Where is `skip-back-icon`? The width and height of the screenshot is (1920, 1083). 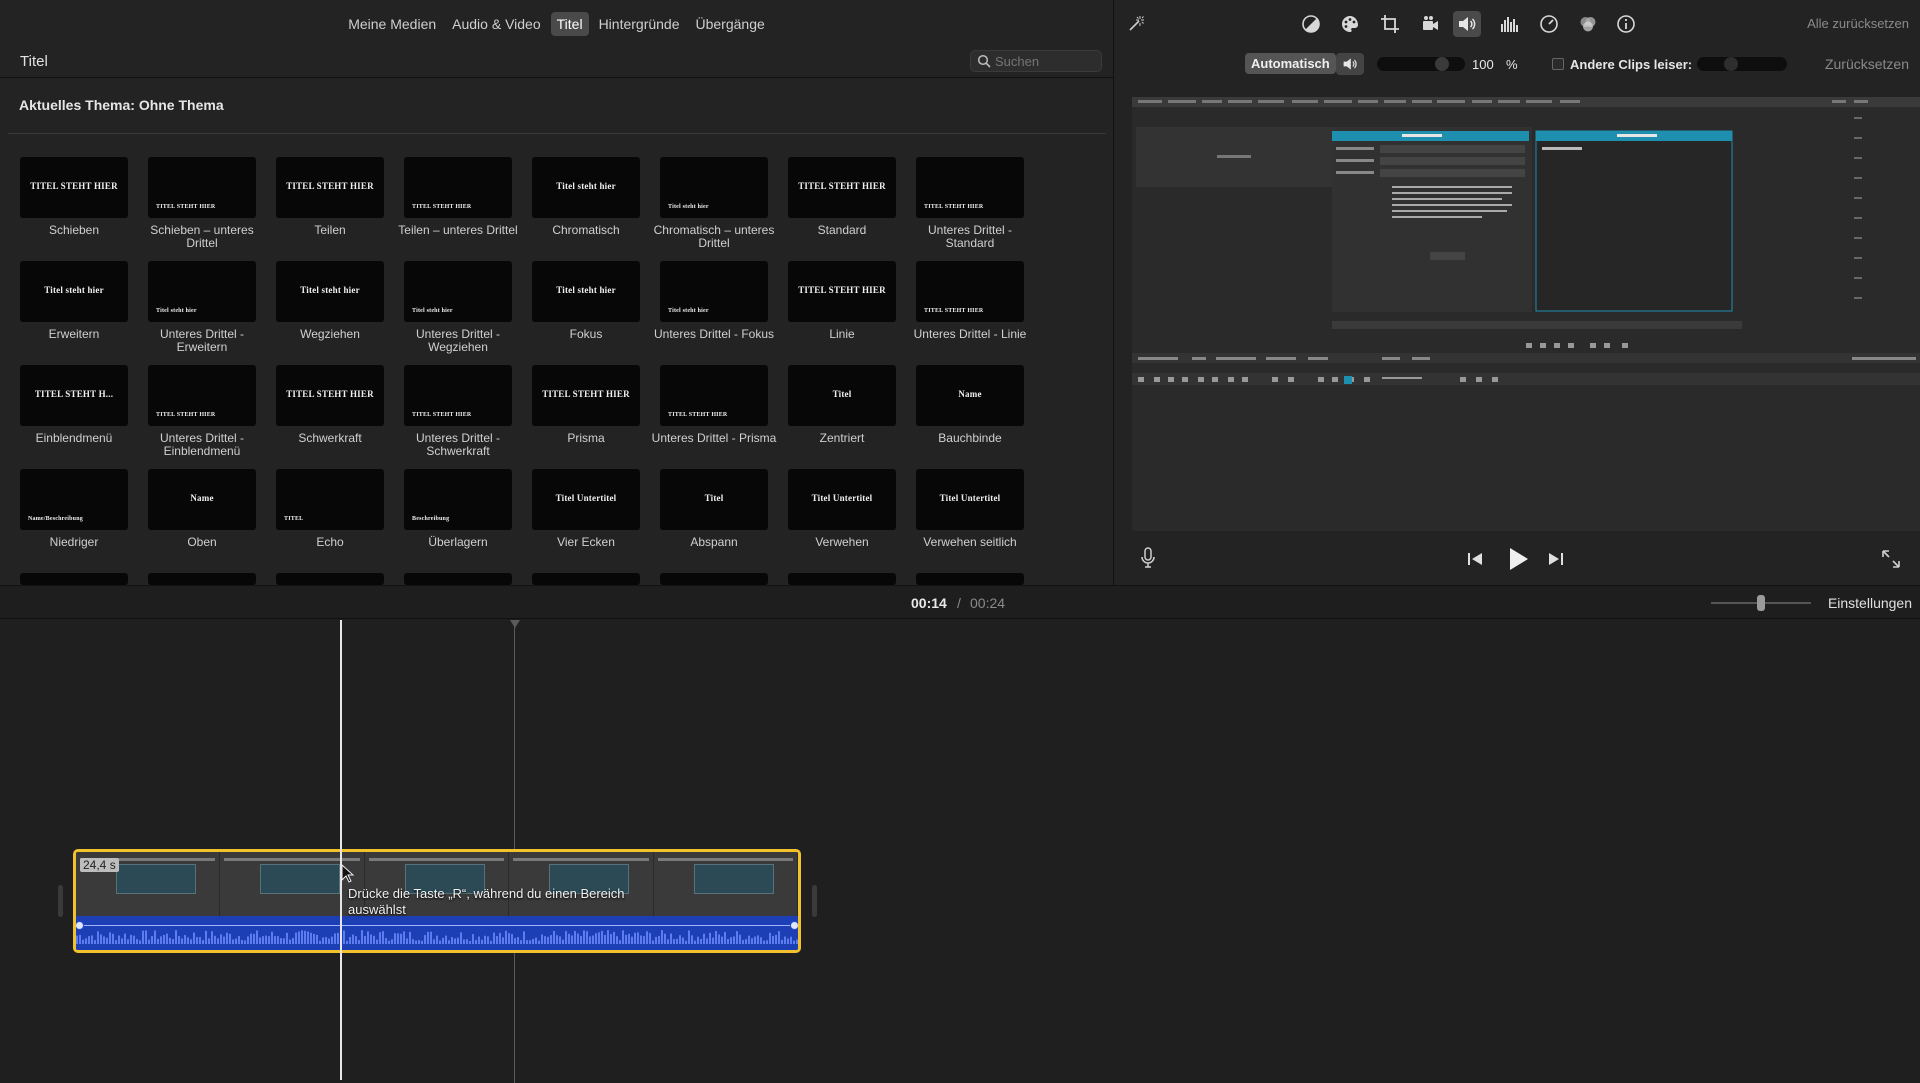
skip-back-icon is located at coordinates (1475, 559).